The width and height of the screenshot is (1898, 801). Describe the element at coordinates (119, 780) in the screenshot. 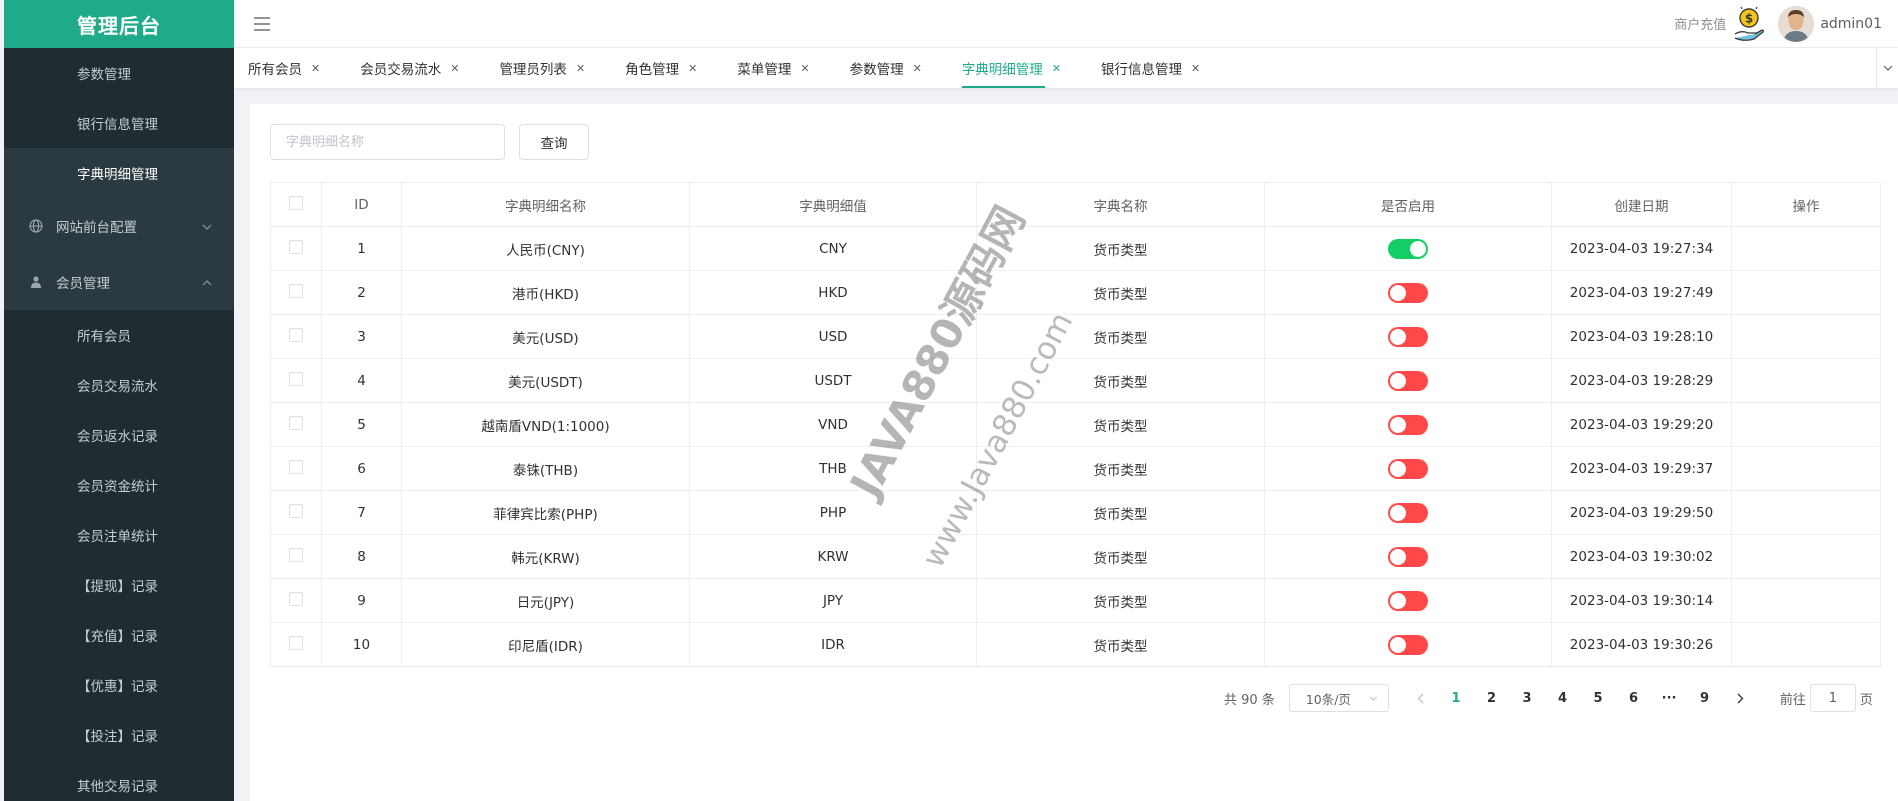

I see `sidebar-item: 其他交易记录` at that location.